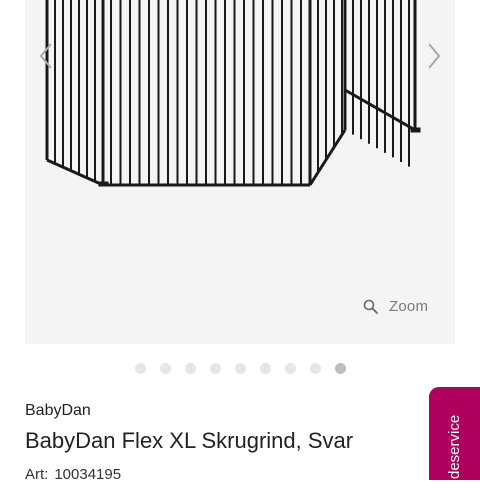 Image resolution: width=480 pixels, height=483 pixels. What do you see at coordinates (409, 306) in the screenshot?
I see `zoom-label: Zoom` at bounding box center [409, 306].